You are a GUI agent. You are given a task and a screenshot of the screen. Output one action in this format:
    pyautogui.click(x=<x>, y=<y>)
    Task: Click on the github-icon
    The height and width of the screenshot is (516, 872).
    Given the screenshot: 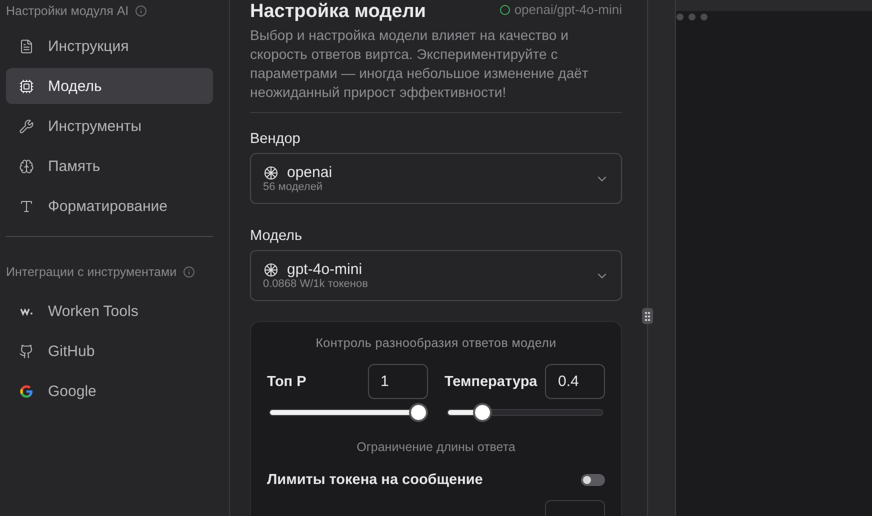 What is the action you would take?
    pyautogui.click(x=26, y=351)
    